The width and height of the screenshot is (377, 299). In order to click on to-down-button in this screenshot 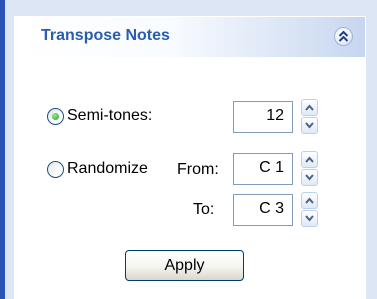, I will do `click(309, 218)`.